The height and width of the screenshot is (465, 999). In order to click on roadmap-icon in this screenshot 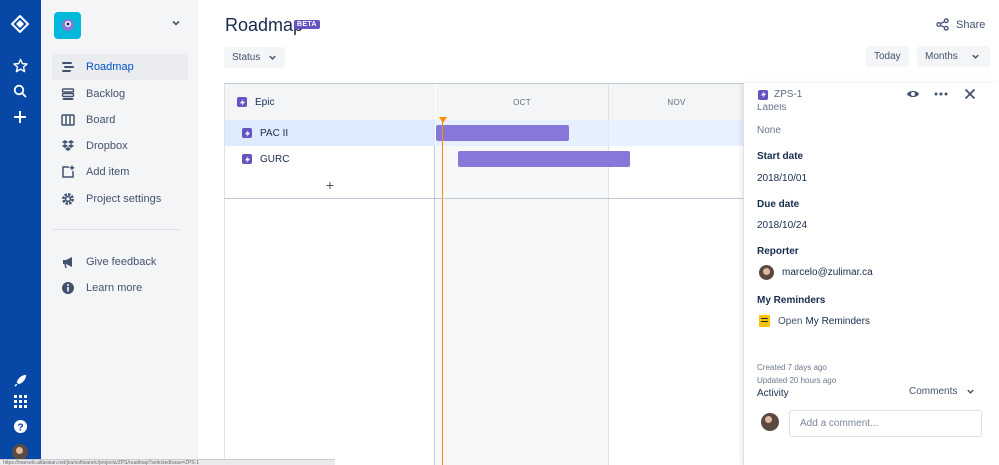, I will do `click(68, 67)`.